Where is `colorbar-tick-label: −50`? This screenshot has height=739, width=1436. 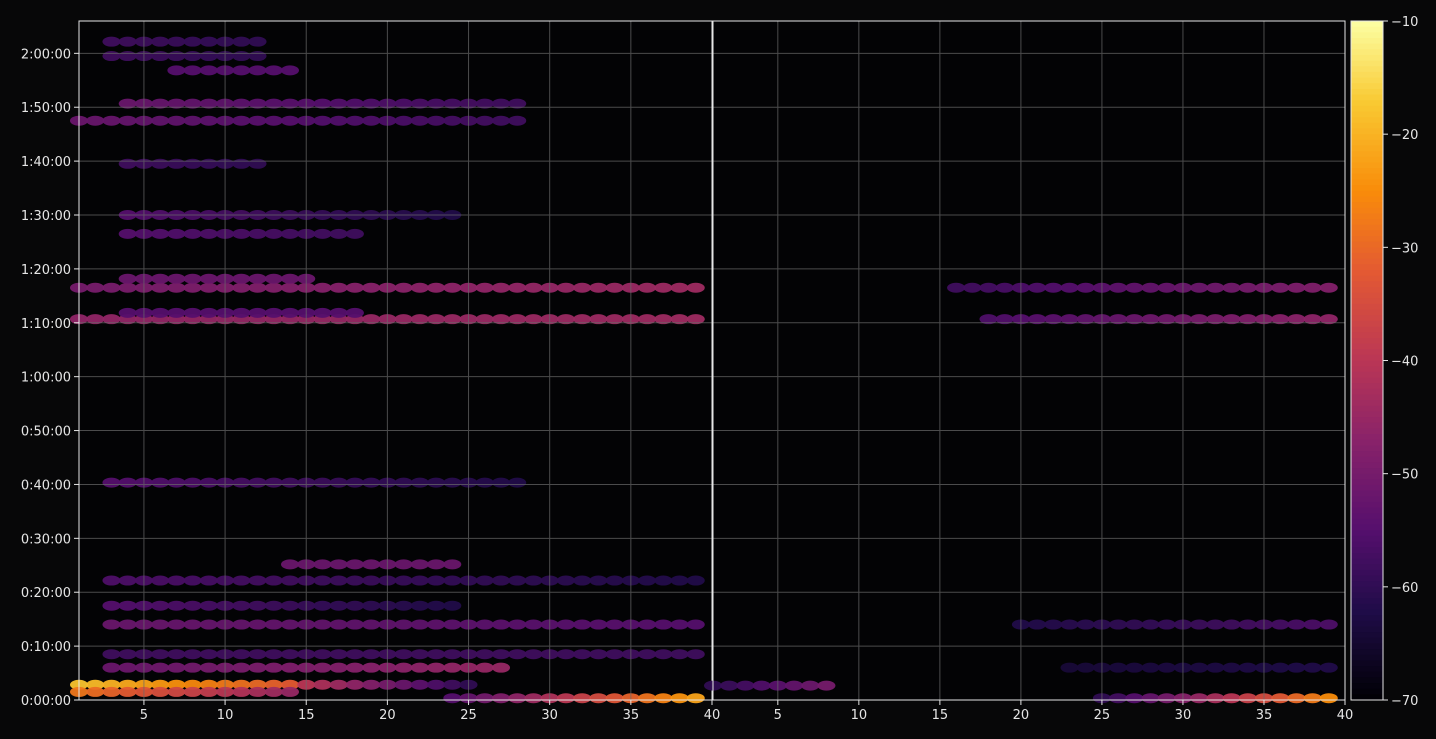 colorbar-tick-label: −50 is located at coordinates (1404, 475).